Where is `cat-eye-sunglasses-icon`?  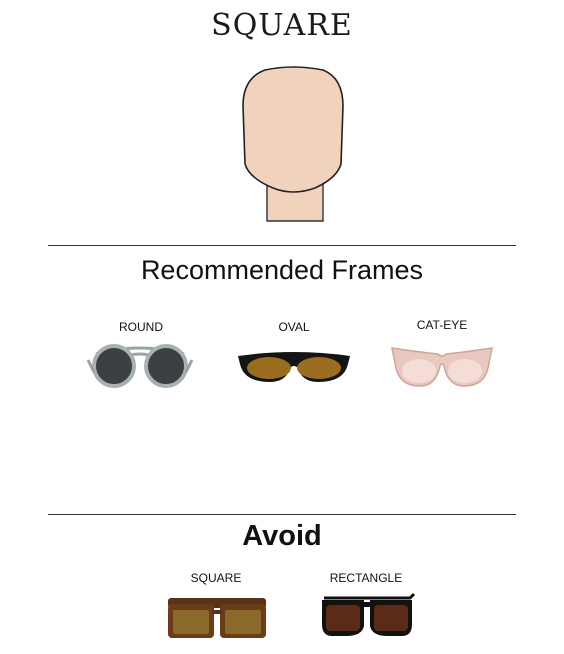 cat-eye-sunglasses-icon is located at coordinates (442, 367).